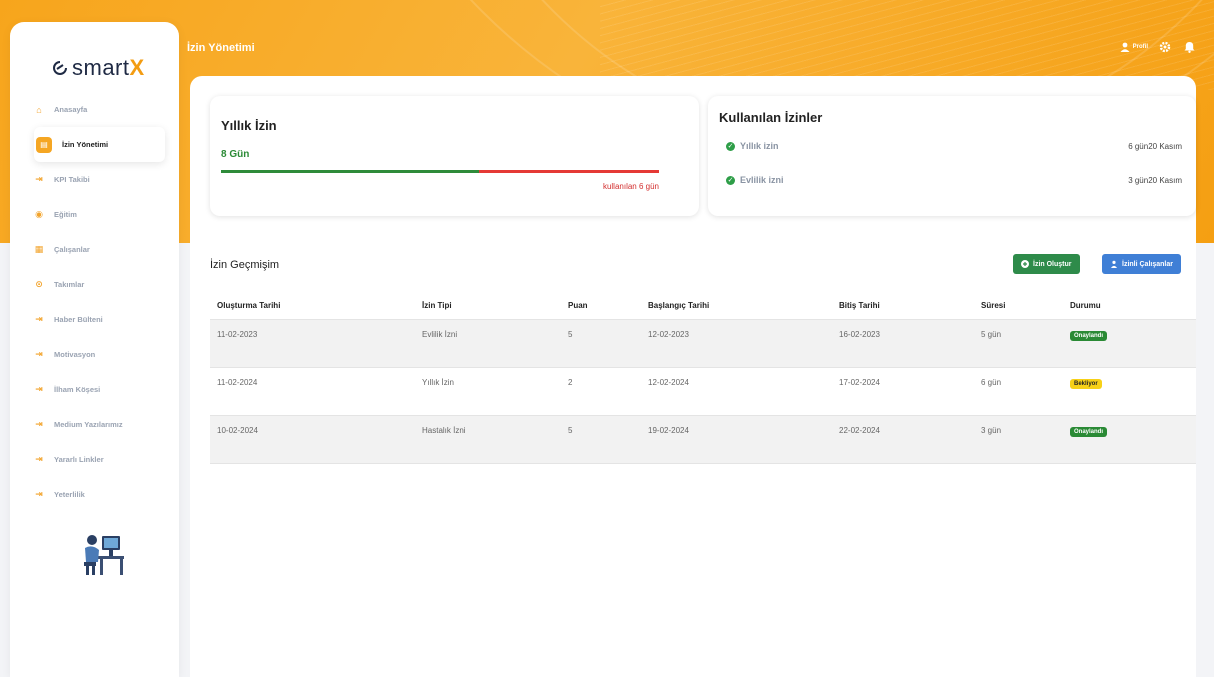 The image size is (1214, 677). What do you see at coordinates (99, 494) in the screenshot?
I see `sidebar-item-yeterlilik: ⇥ Yeterlilik` at bounding box center [99, 494].